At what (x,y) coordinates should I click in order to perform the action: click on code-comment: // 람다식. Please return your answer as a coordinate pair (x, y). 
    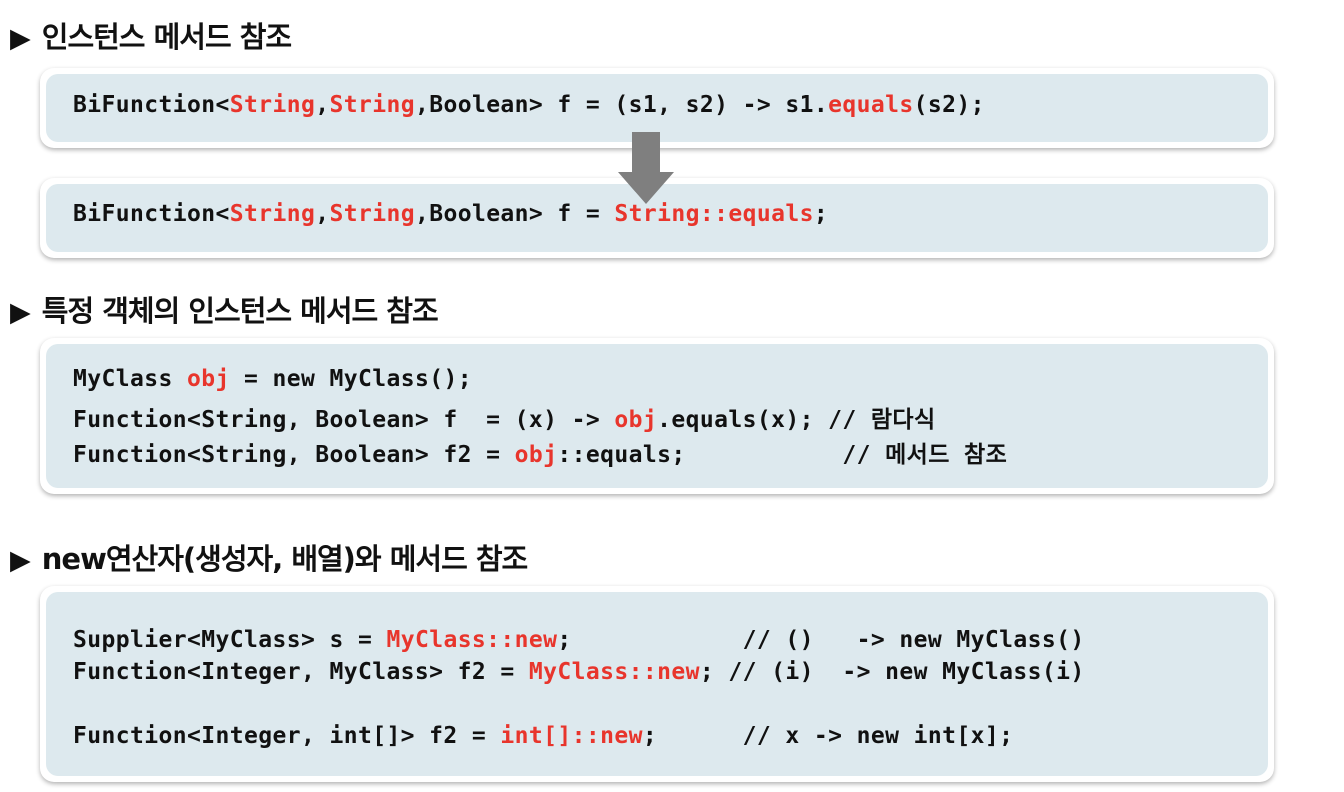
    Looking at the image, I should click on (882, 420).